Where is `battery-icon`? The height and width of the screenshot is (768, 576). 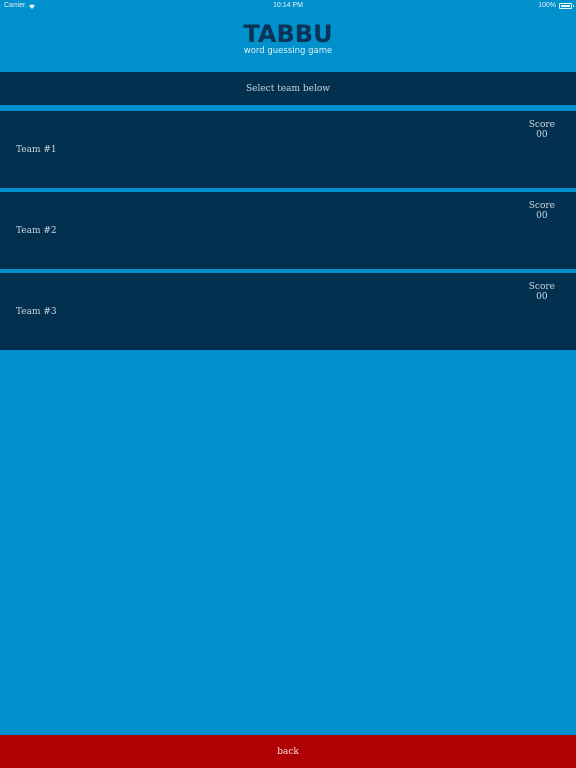
battery-icon is located at coordinates (566, 5).